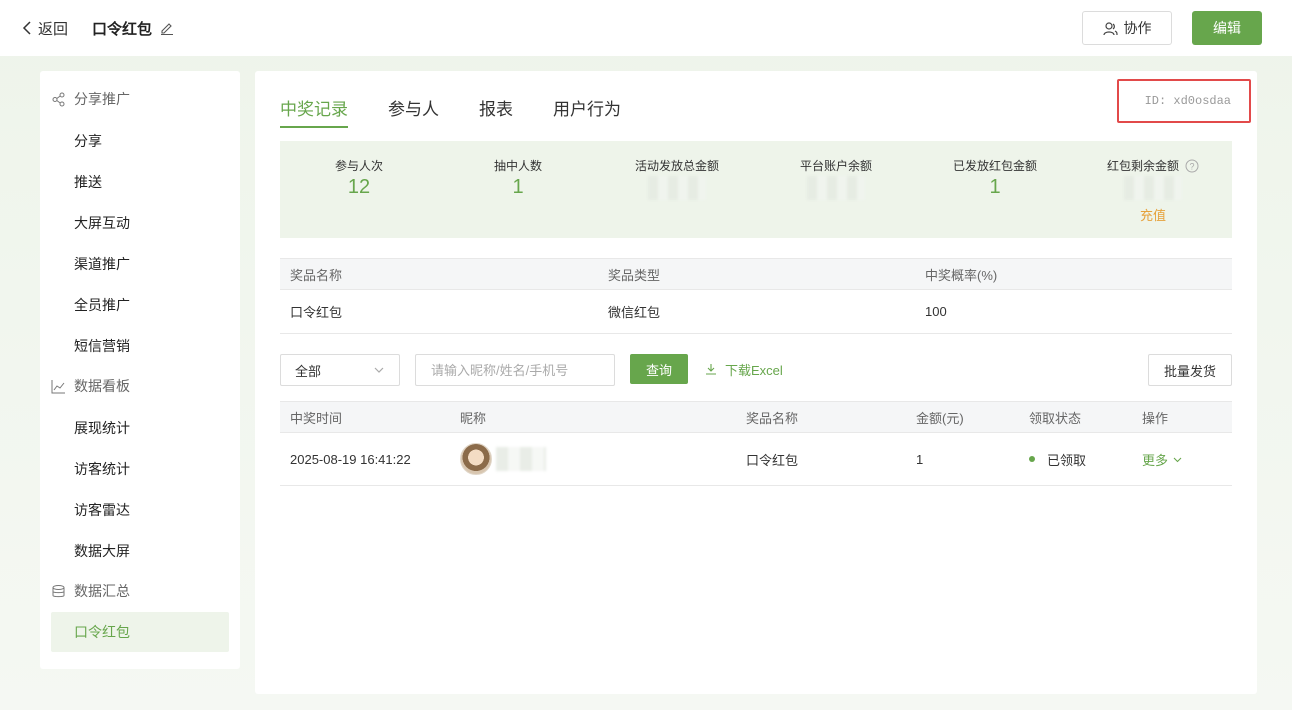  I want to click on sidebar-item-channel-promotion: 渠道推广, so click(140, 264).